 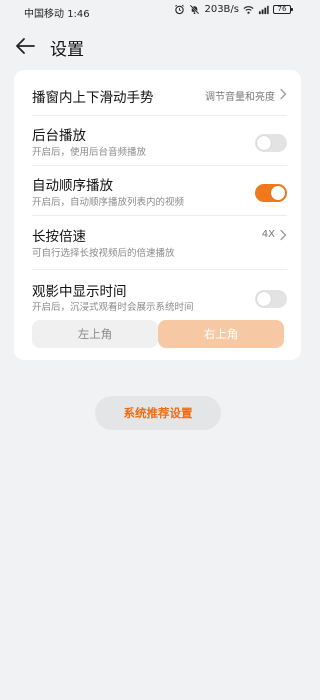 I want to click on page-title: 设置, so click(x=67, y=50).